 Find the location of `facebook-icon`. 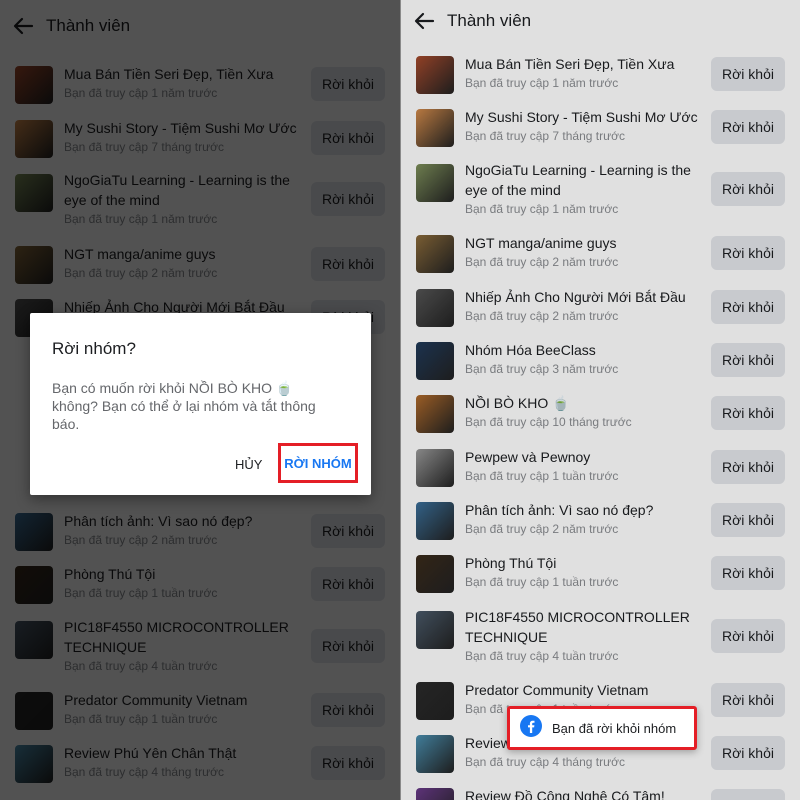

facebook-icon is located at coordinates (531, 728).